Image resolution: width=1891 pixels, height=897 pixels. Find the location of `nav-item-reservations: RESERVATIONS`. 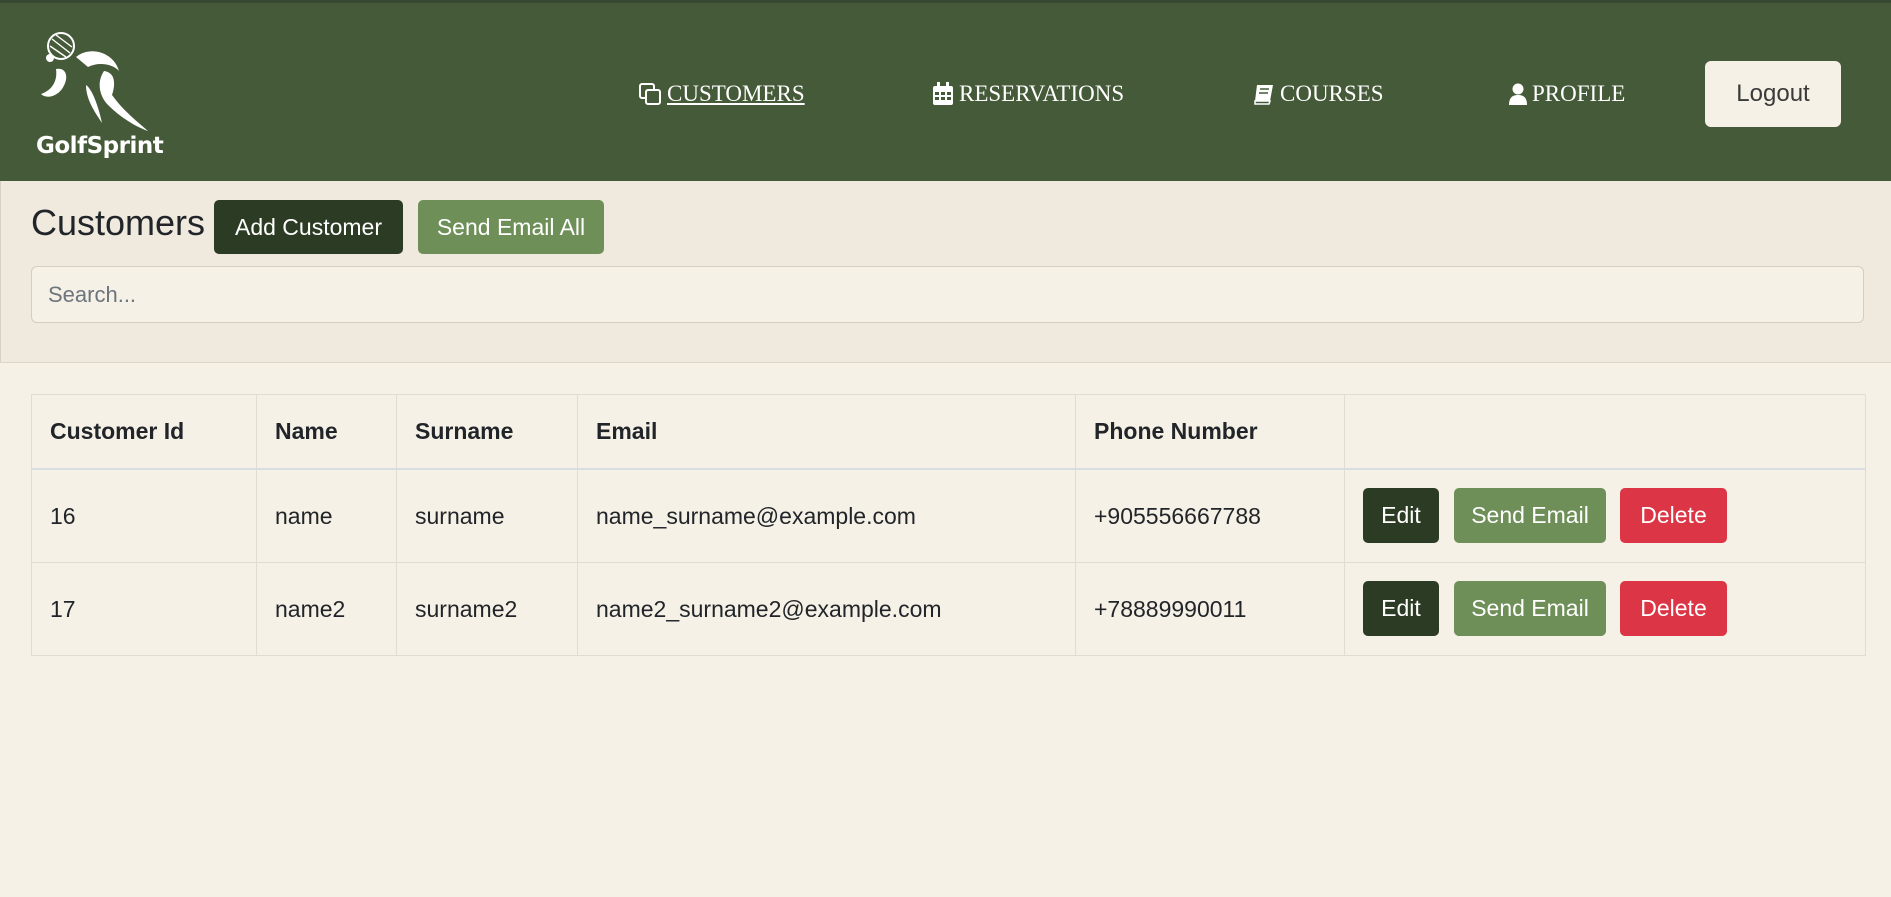

nav-item-reservations: RESERVATIONS is located at coordinates (1028, 94).